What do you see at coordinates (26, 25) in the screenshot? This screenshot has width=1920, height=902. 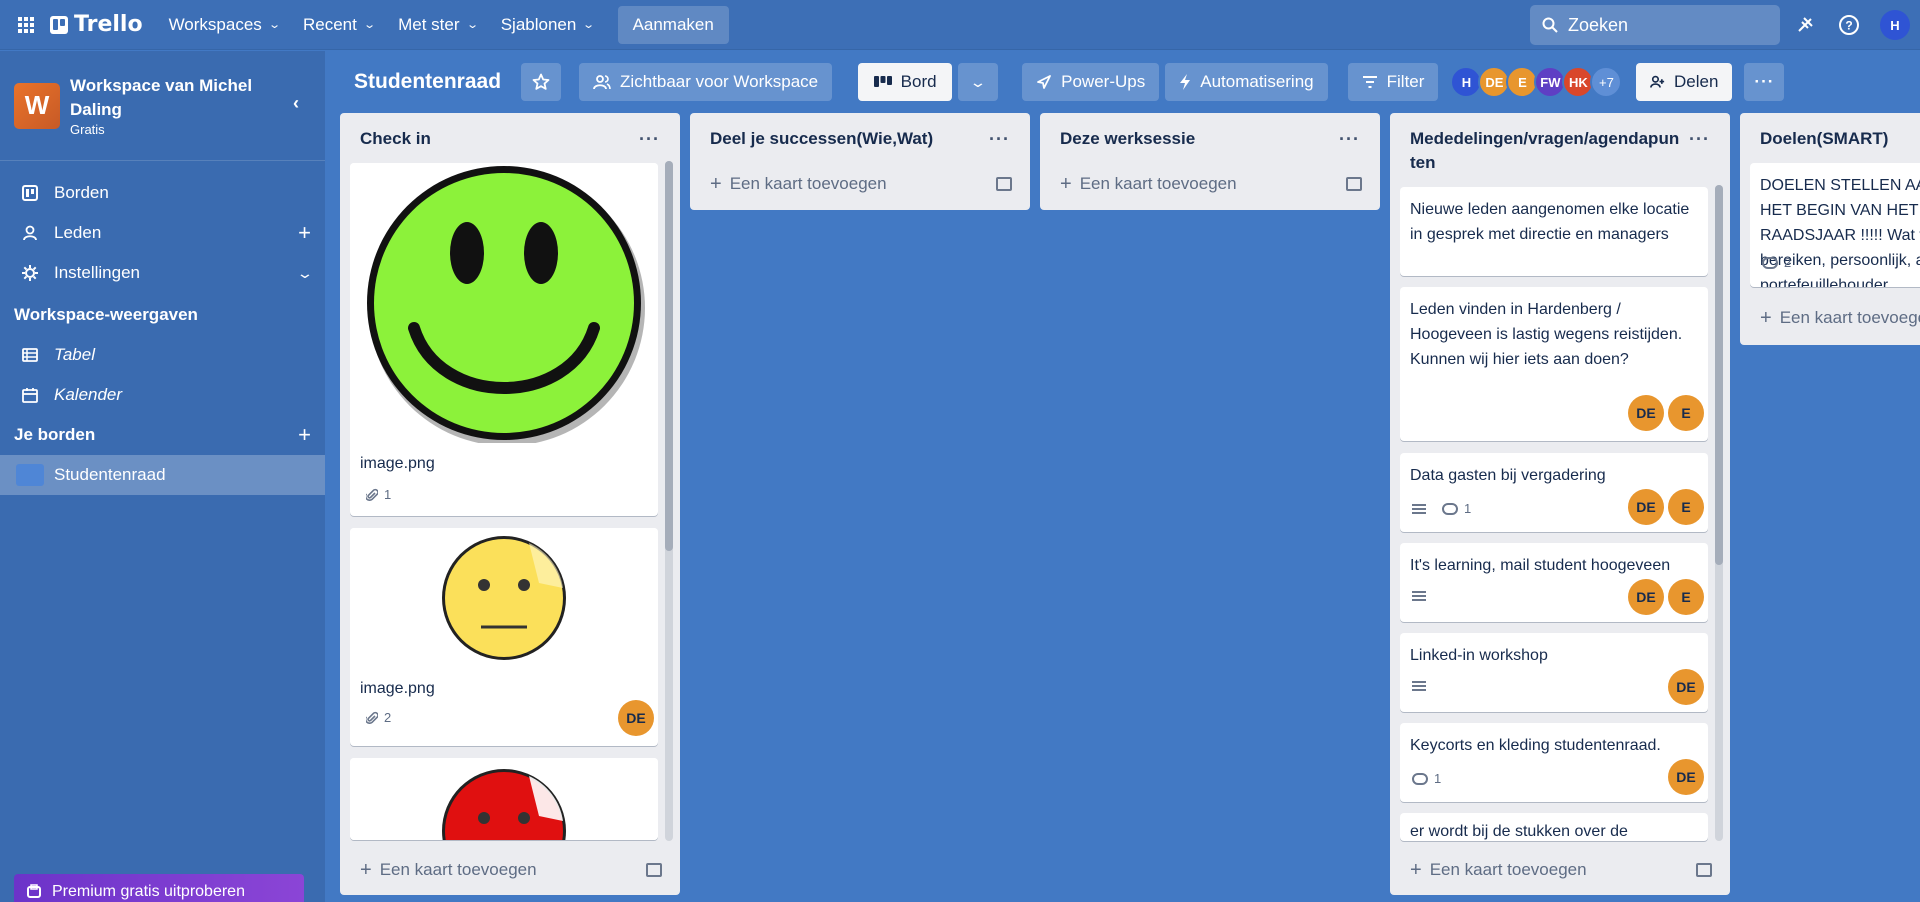 I see `apps-switcher-icon` at bounding box center [26, 25].